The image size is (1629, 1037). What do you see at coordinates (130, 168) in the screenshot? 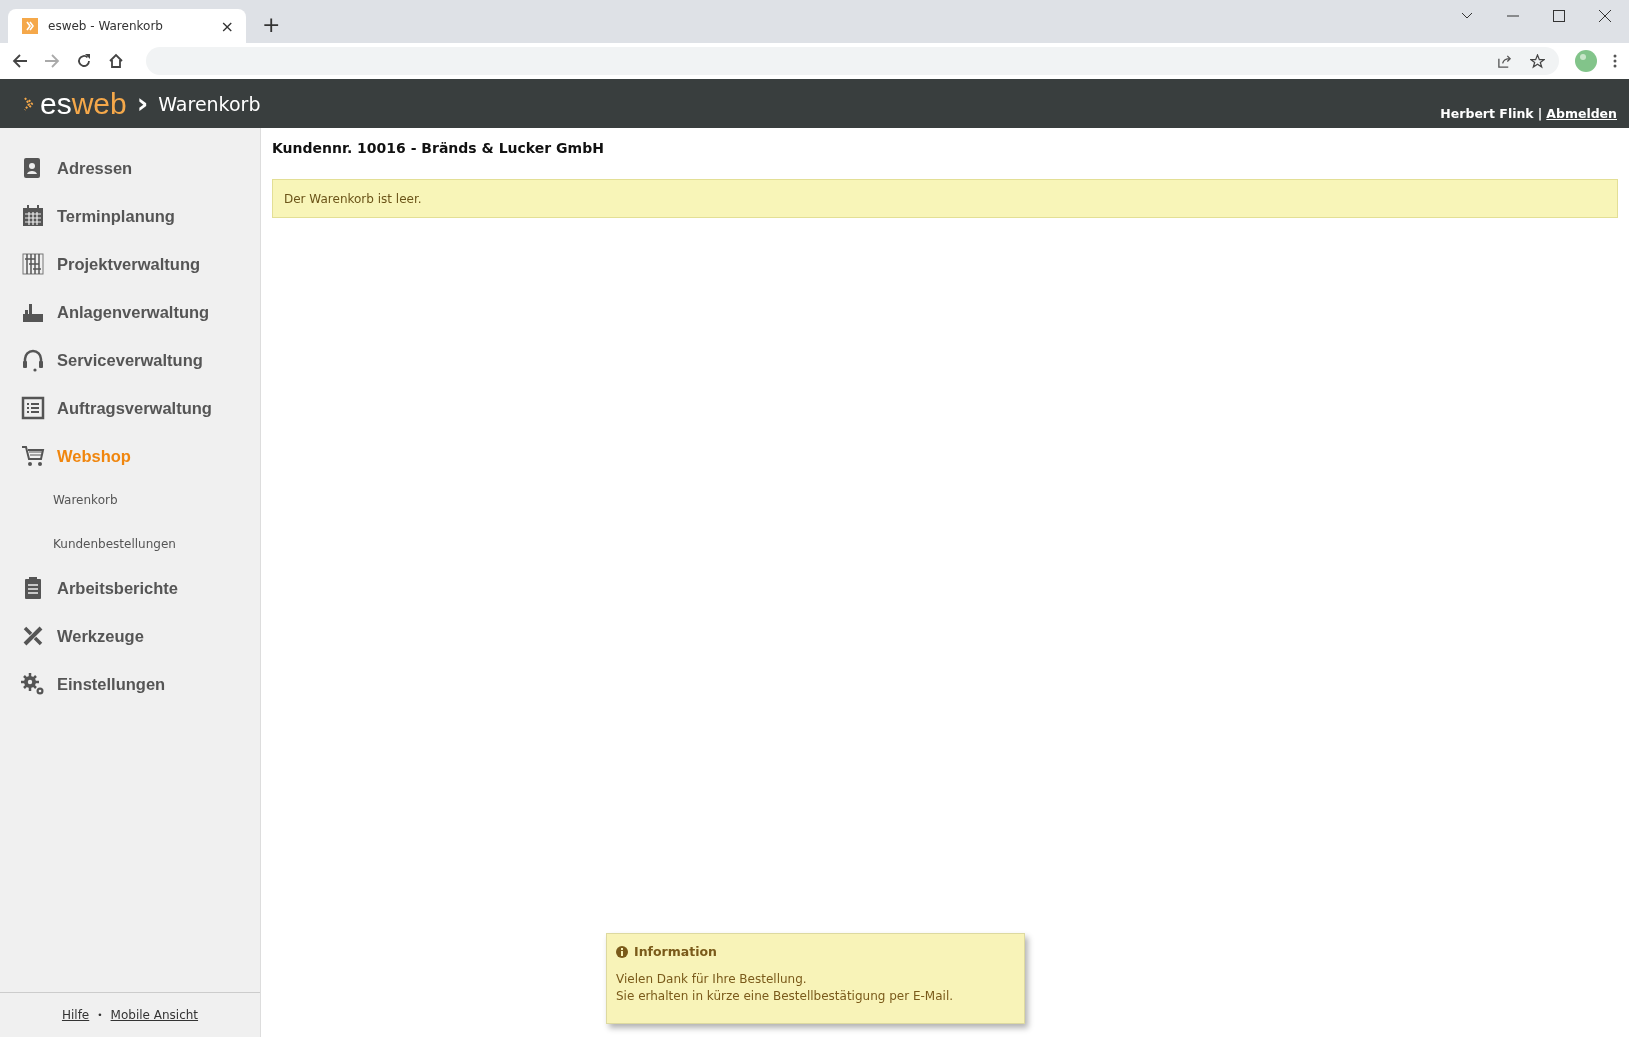
I see `nav-item: Adressen` at bounding box center [130, 168].